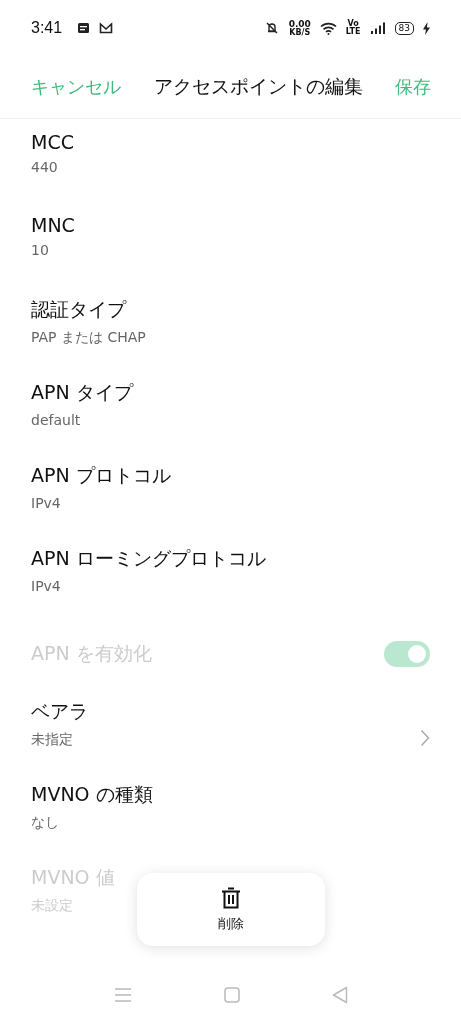 The width and height of the screenshot is (461, 1024). Describe the element at coordinates (353, 32) in the screenshot. I see `volte-label: LTE` at that location.